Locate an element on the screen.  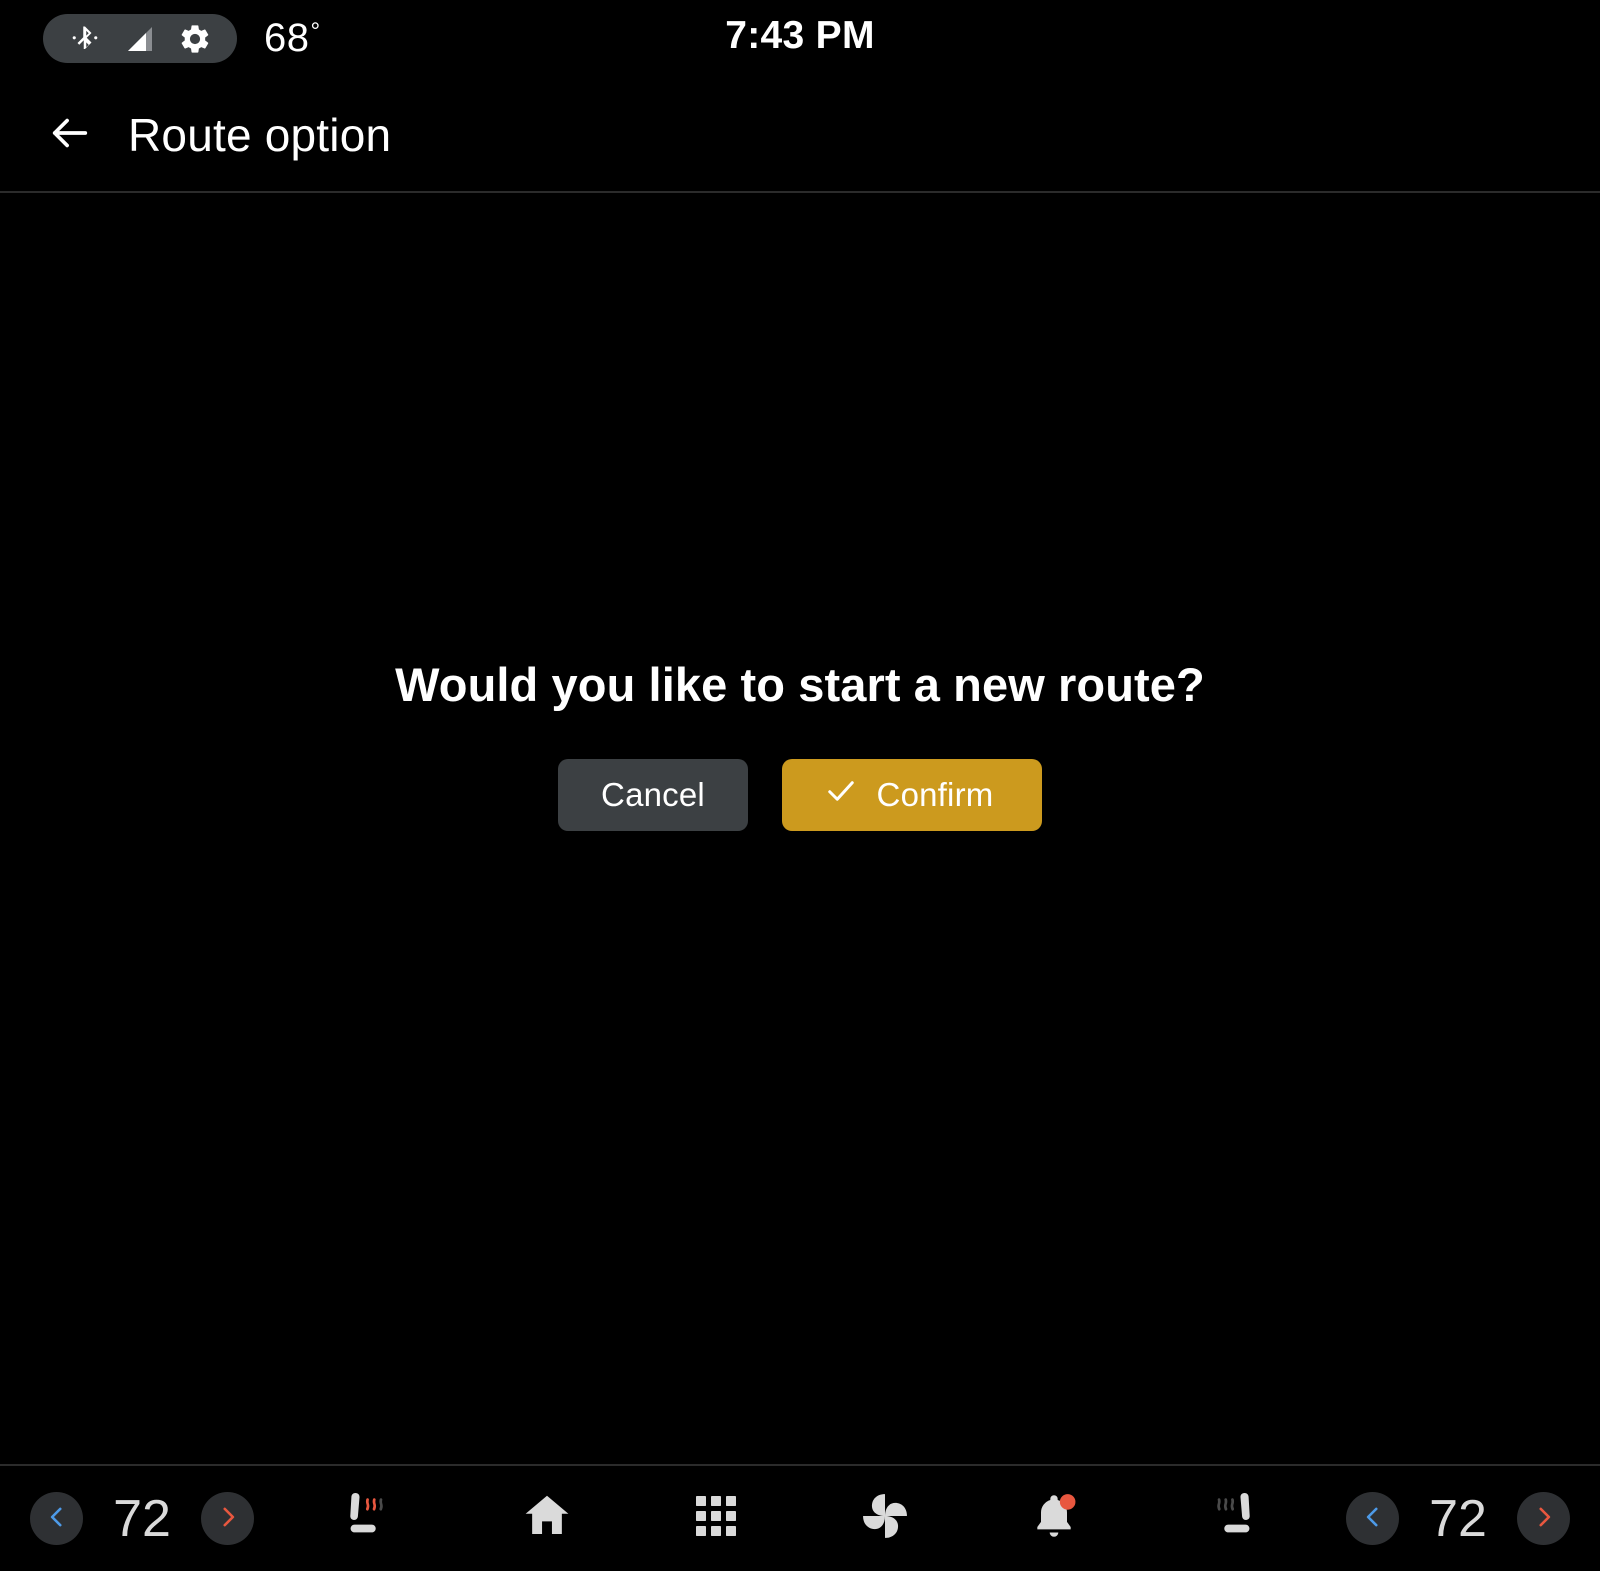
fan-icon is located at coordinates (885, 1518).